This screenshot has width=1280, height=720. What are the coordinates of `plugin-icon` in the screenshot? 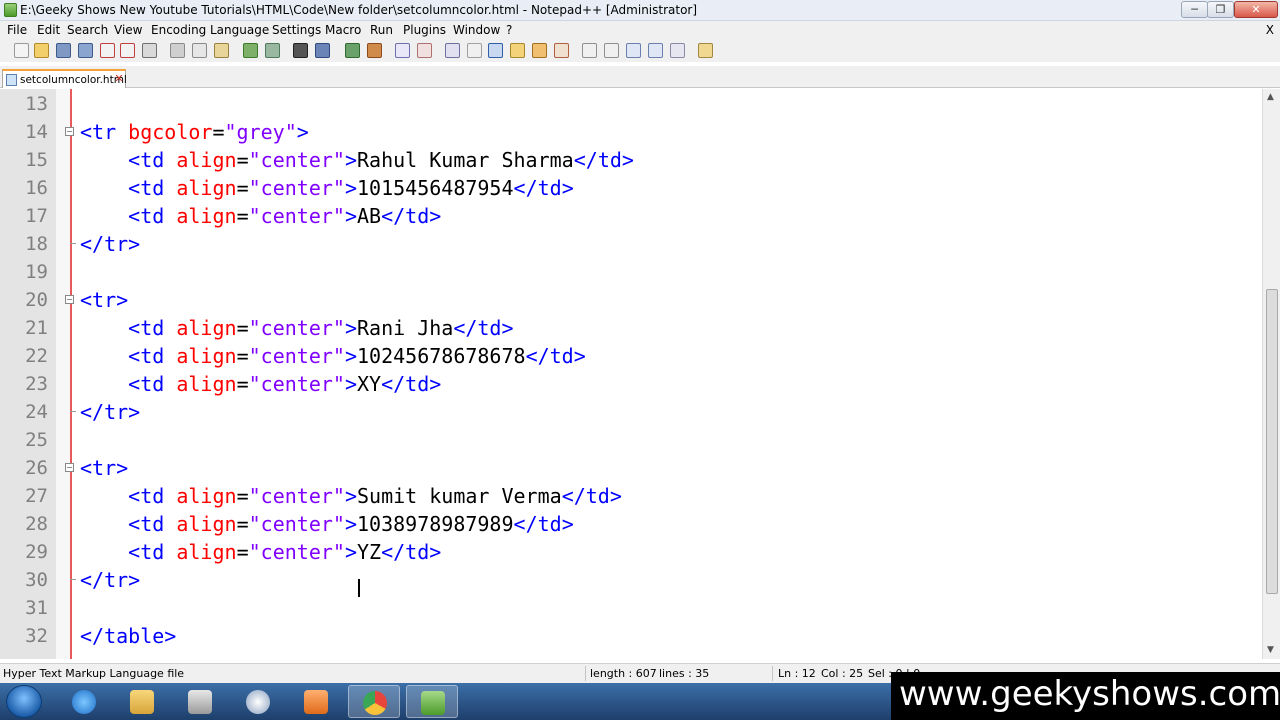 It's located at (705, 50).